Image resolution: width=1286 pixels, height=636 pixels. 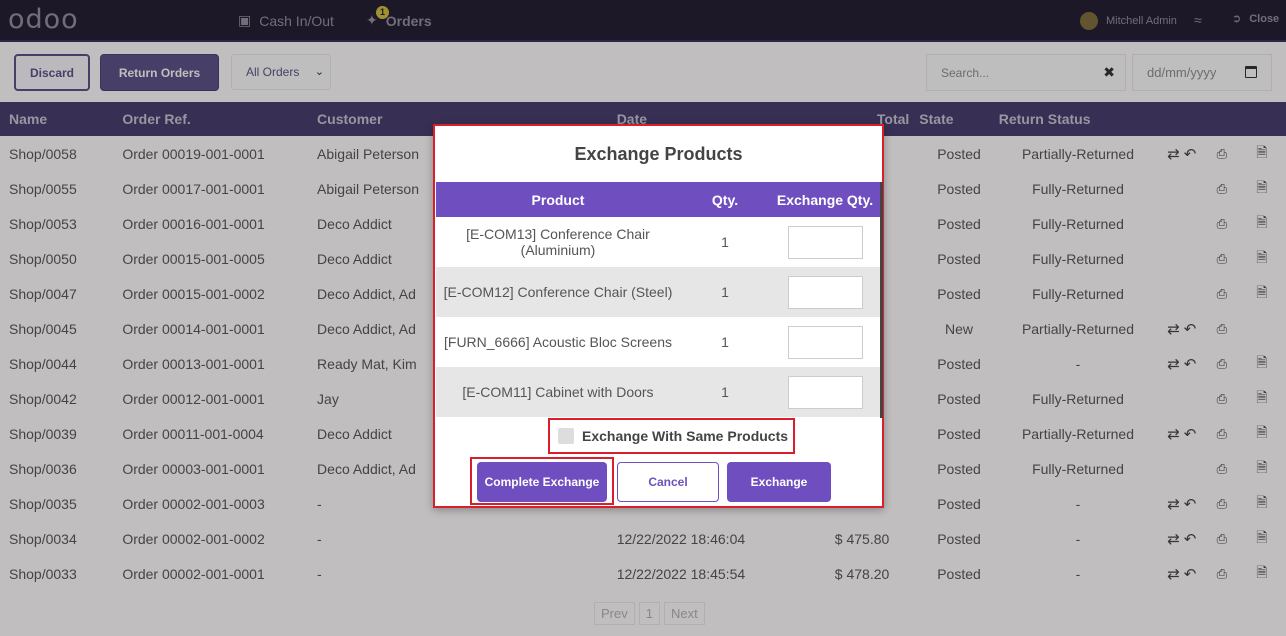 I want to click on exchange-row: [E-COM11] Cabinet with Doors 1, so click(x=658, y=392).